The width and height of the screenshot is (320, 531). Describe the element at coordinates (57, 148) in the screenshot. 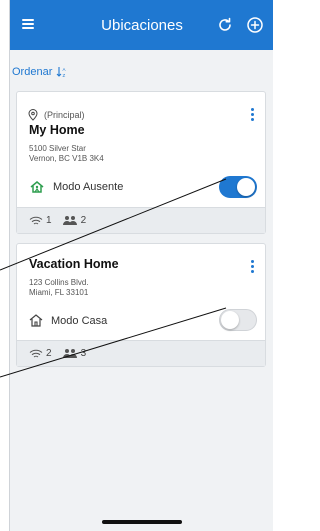

I see `address-line-1: 5100 Silver Star` at that location.